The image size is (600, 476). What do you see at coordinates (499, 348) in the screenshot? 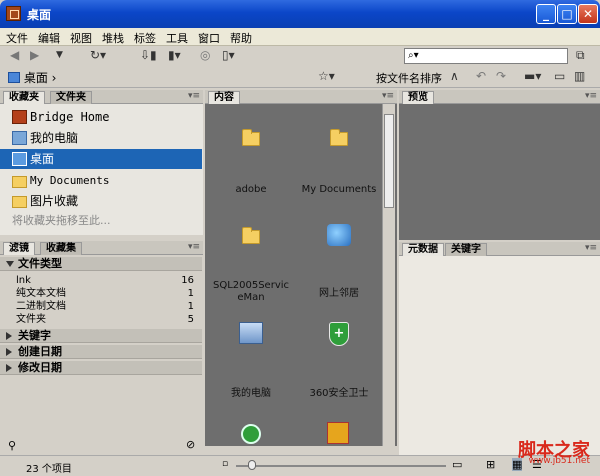
I see `metadata-panel: 元数据 关键字 ▾≡` at bounding box center [499, 348].